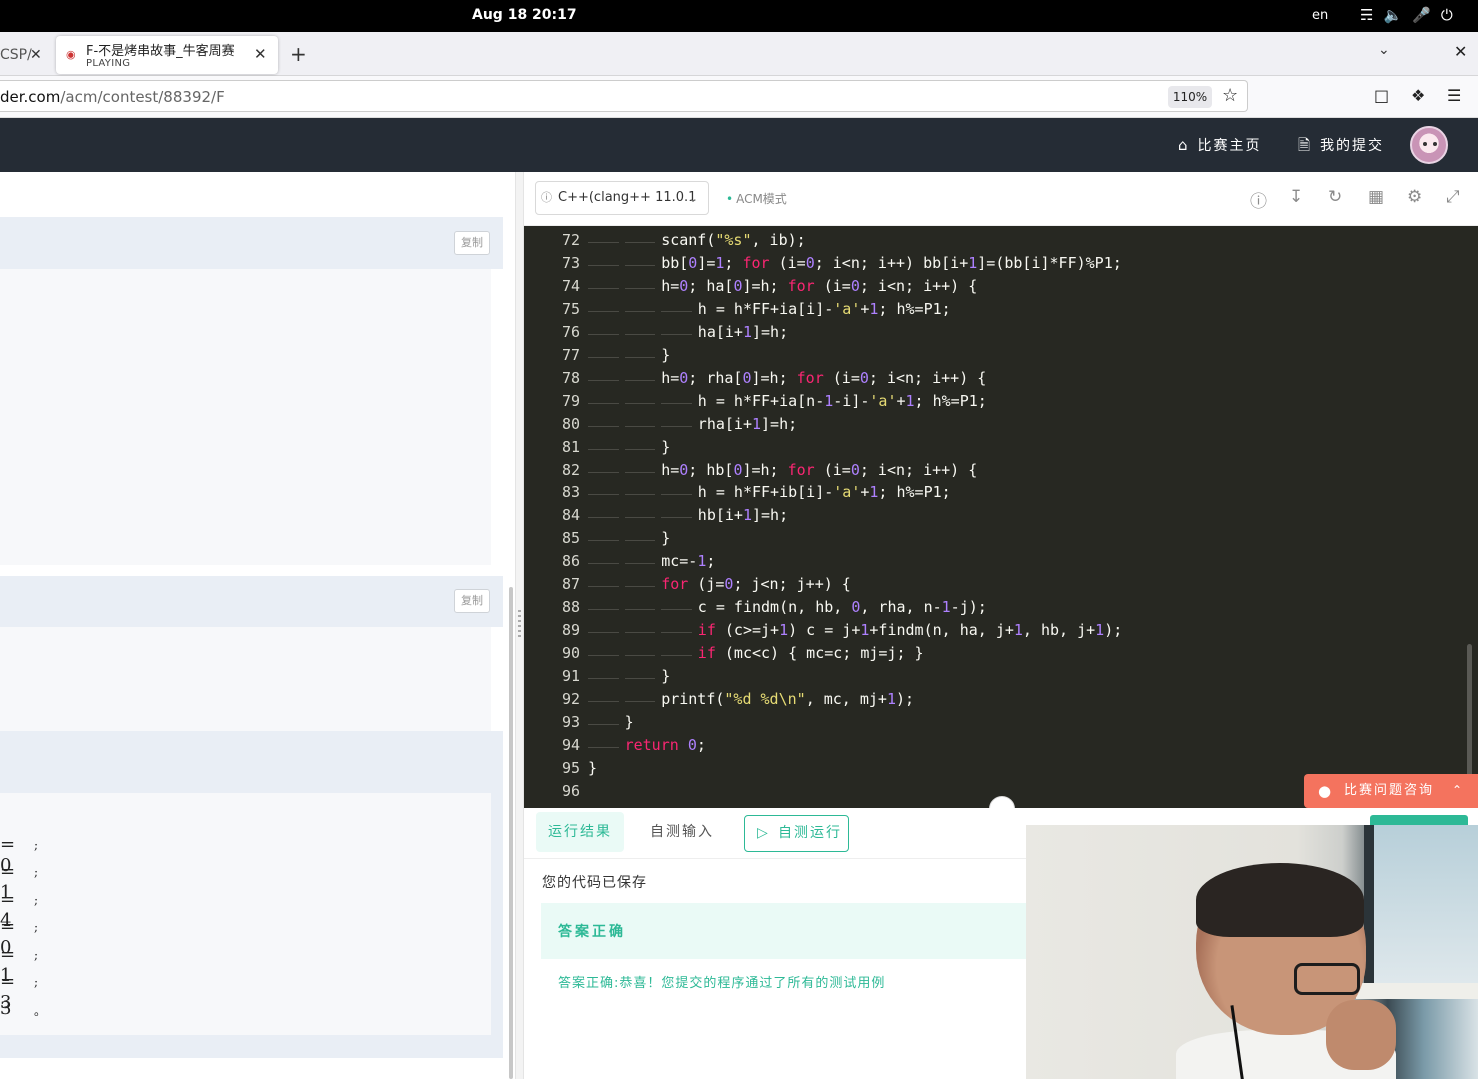  What do you see at coordinates (711, 469) in the screenshot?
I see `code-token: ; hb[` at bounding box center [711, 469].